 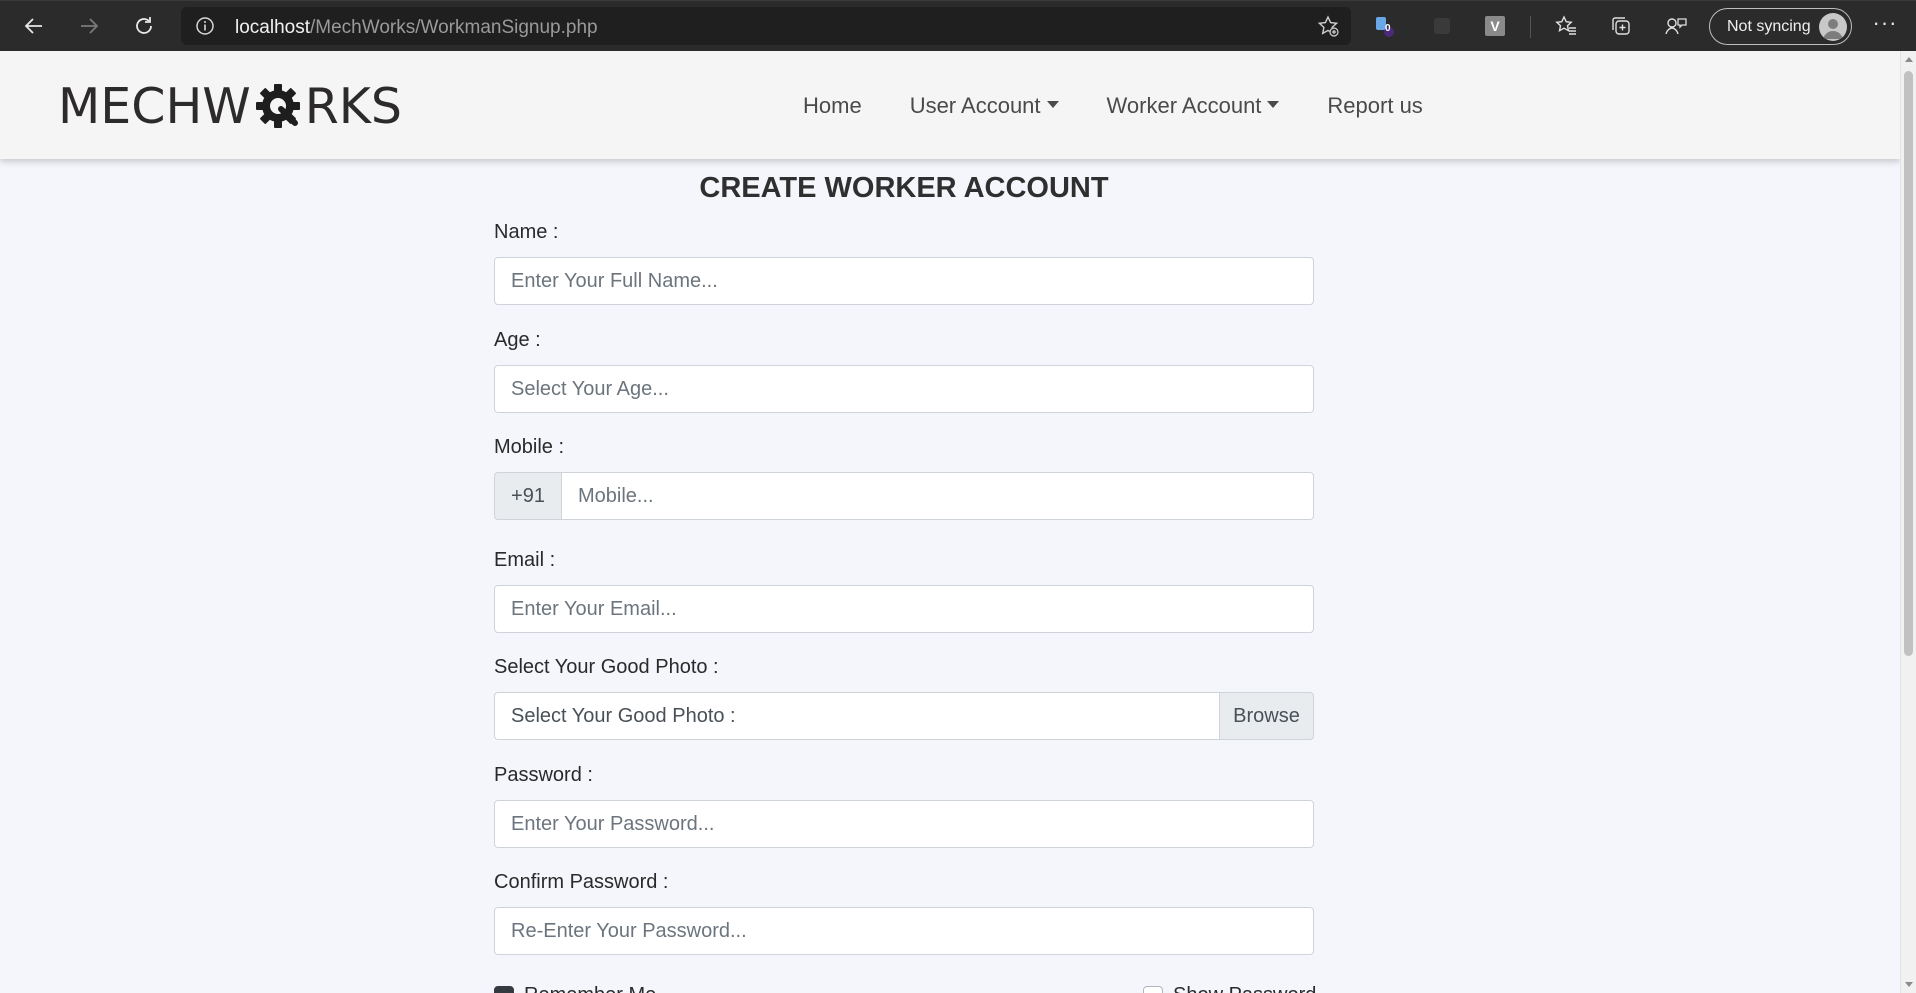 I want to click on page-scrollbar, so click(x=1908, y=522).